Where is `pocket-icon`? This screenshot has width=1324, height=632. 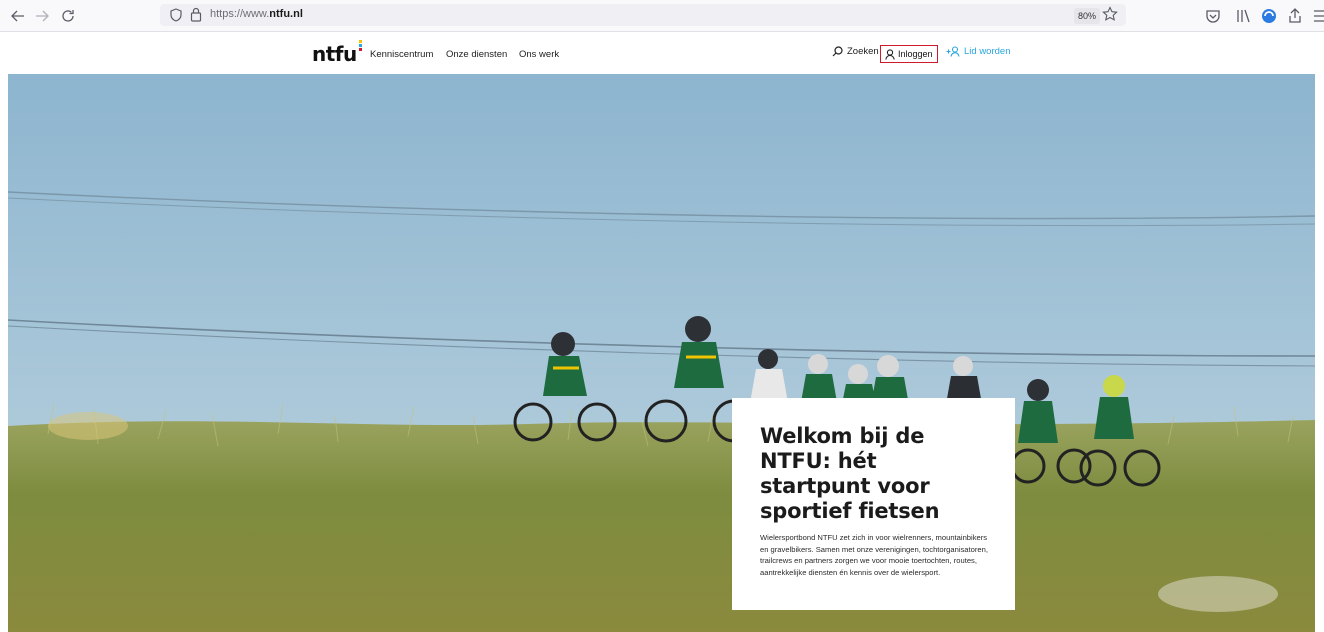 pocket-icon is located at coordinates (1213, 16).